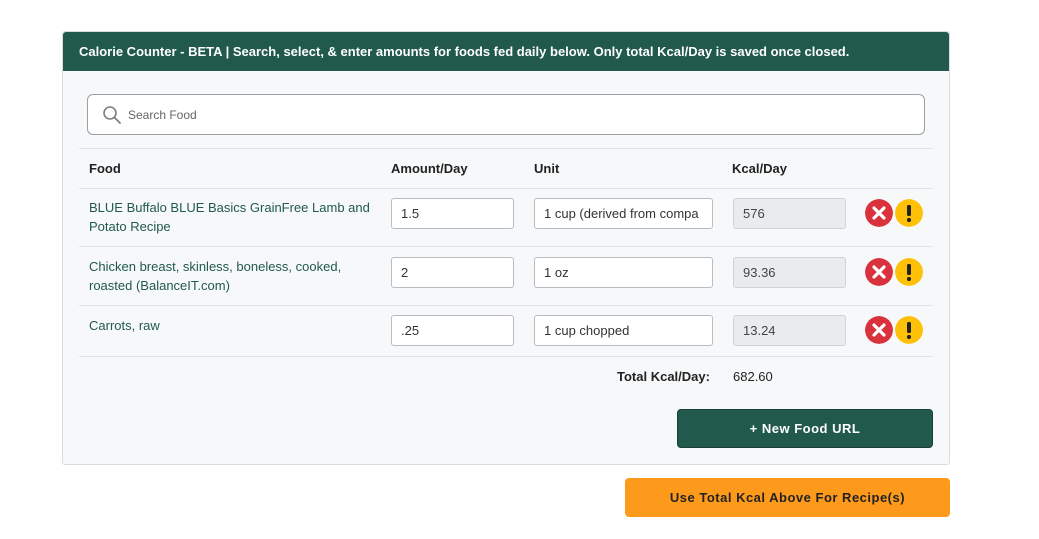 The height and width of the screenshot is (539, 1039). I want to click on kcal-value: 13.24, so click(789, 330).